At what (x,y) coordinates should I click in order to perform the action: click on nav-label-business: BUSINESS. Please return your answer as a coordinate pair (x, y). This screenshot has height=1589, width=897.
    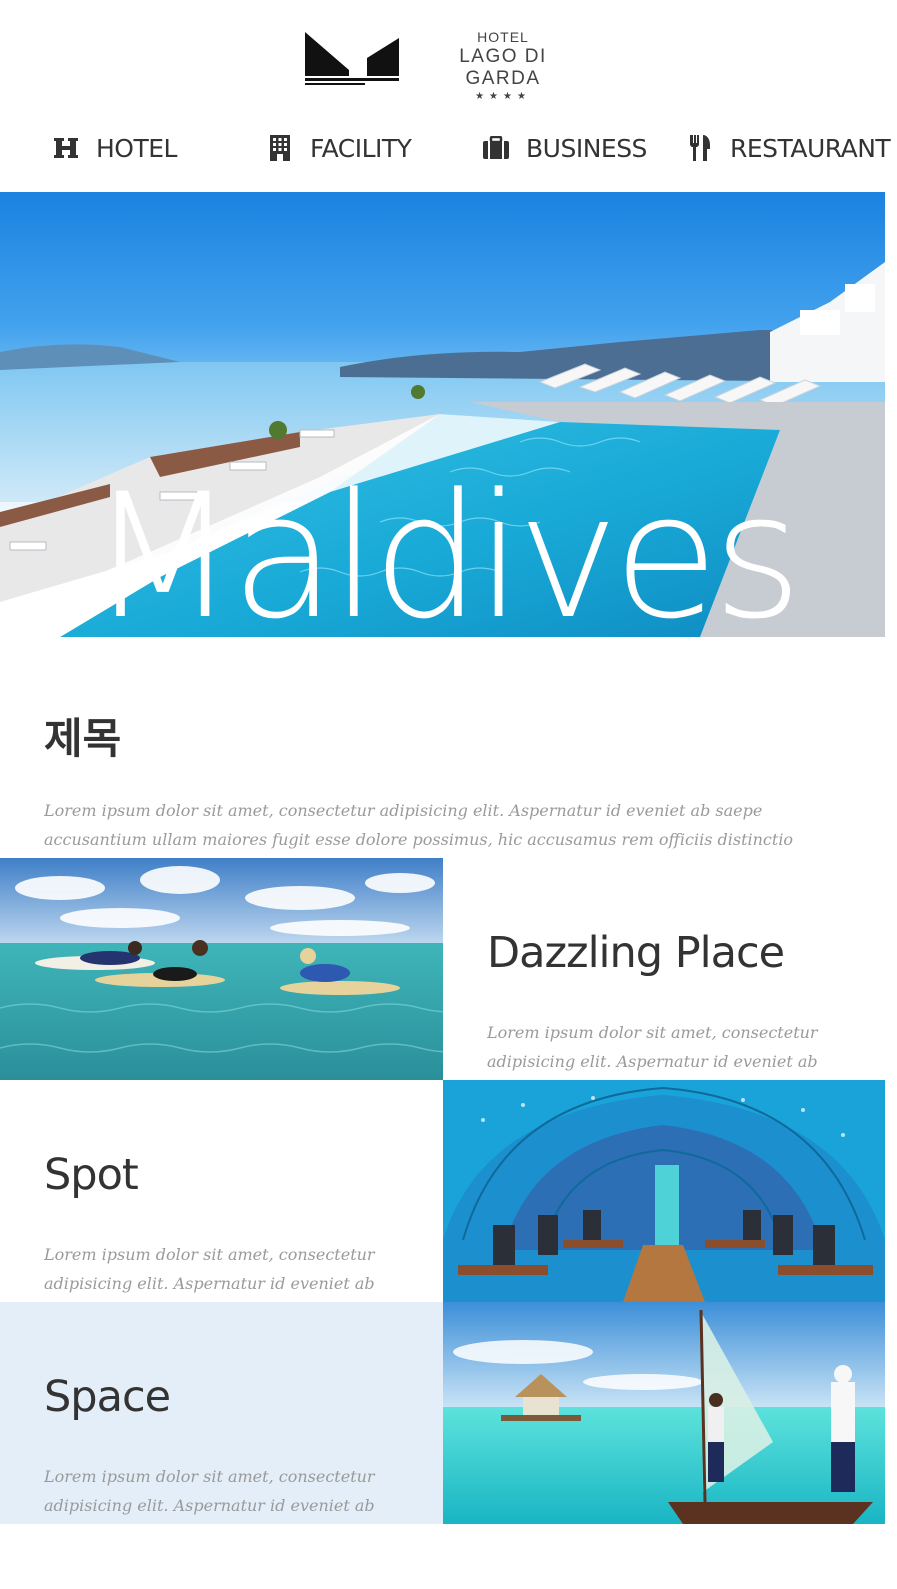
    Looking at the image, I should click on (586, 148).